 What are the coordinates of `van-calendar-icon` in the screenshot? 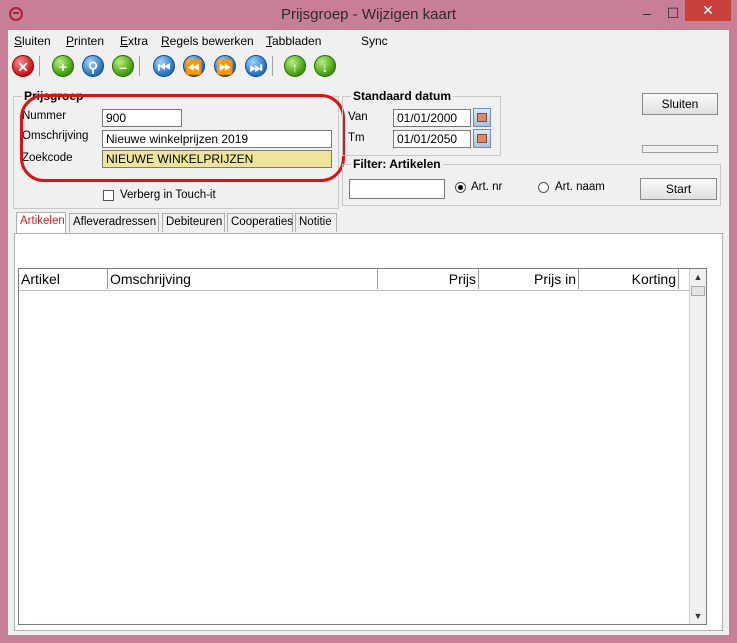 It's located at (482, 117).